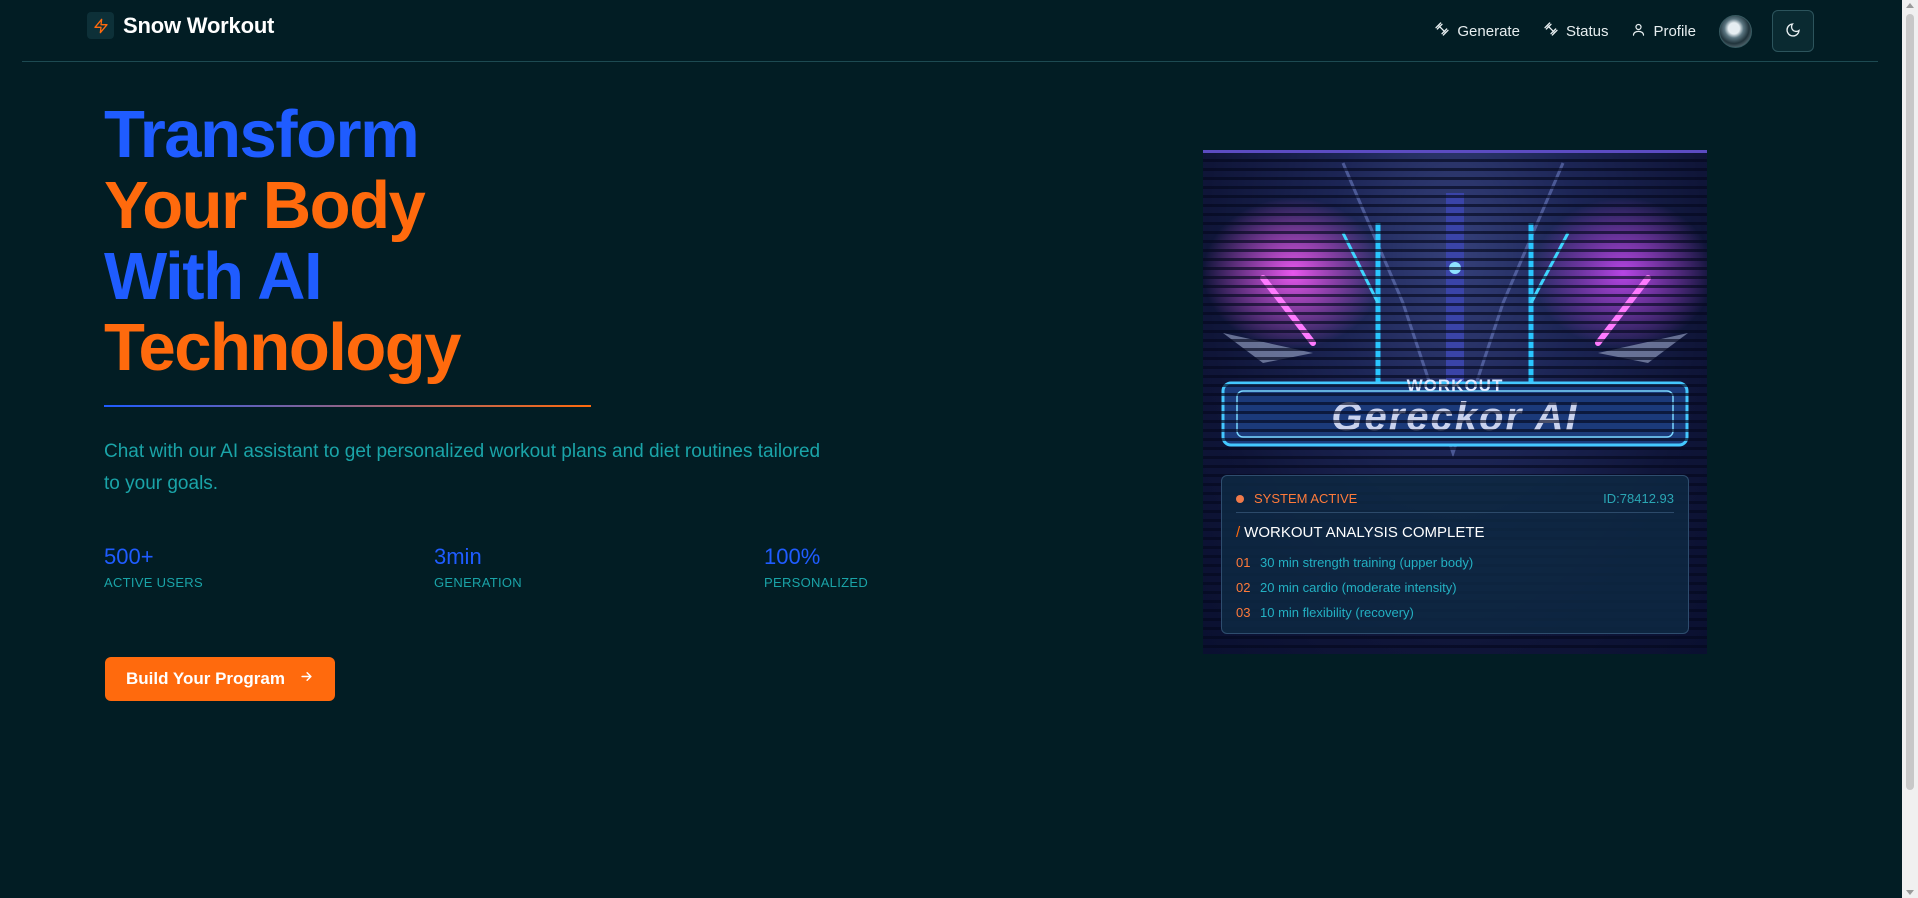  Describe the element at coordinates (1638, 31) in the screenshot. I see `user-icon` at that location.